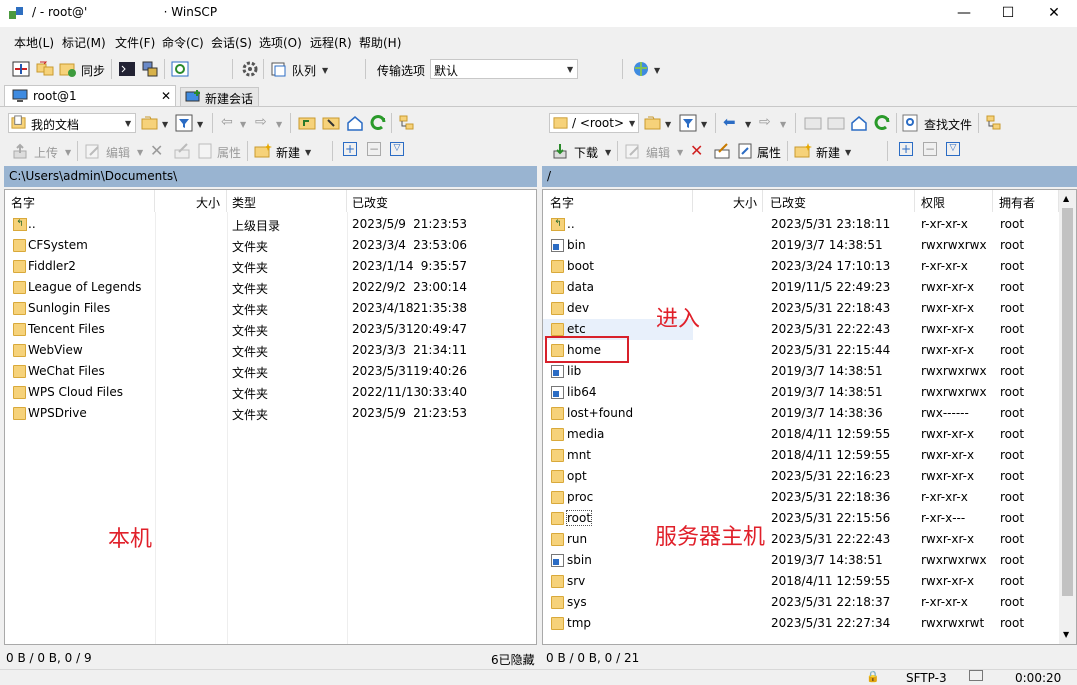  What do you see at coordinates (1026, 201) in the screenshot?
I see `column-header-owner: 拥有者` at bounding box center [1026, 201].